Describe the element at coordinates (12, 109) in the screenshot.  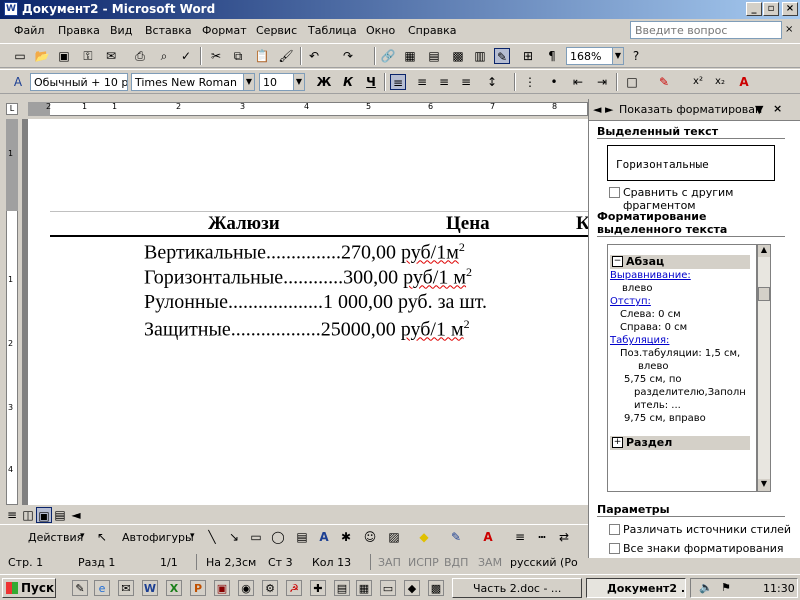
I see `tab-selector-icon: L` at that location.